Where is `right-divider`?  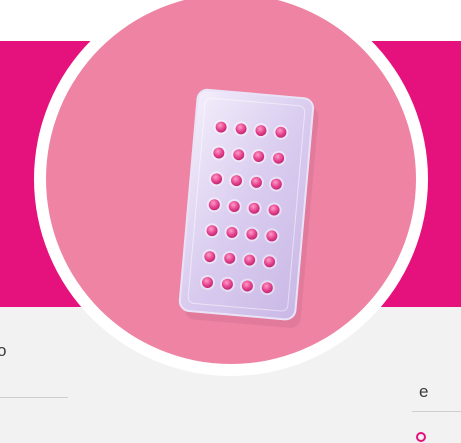 right-divider is located at coordinates (436, 411).